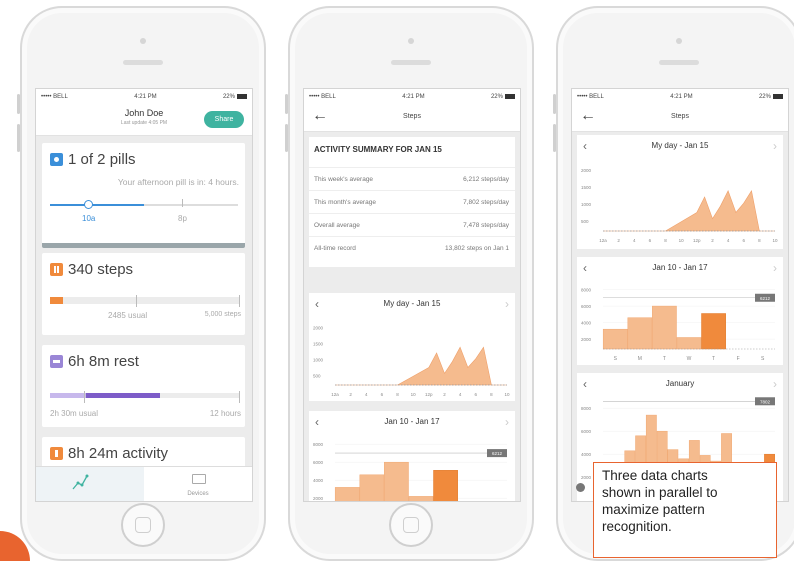  Describe the element at coordinates (503, 96) in the screenshot. I see `battery-indicator: 22%` at that location.